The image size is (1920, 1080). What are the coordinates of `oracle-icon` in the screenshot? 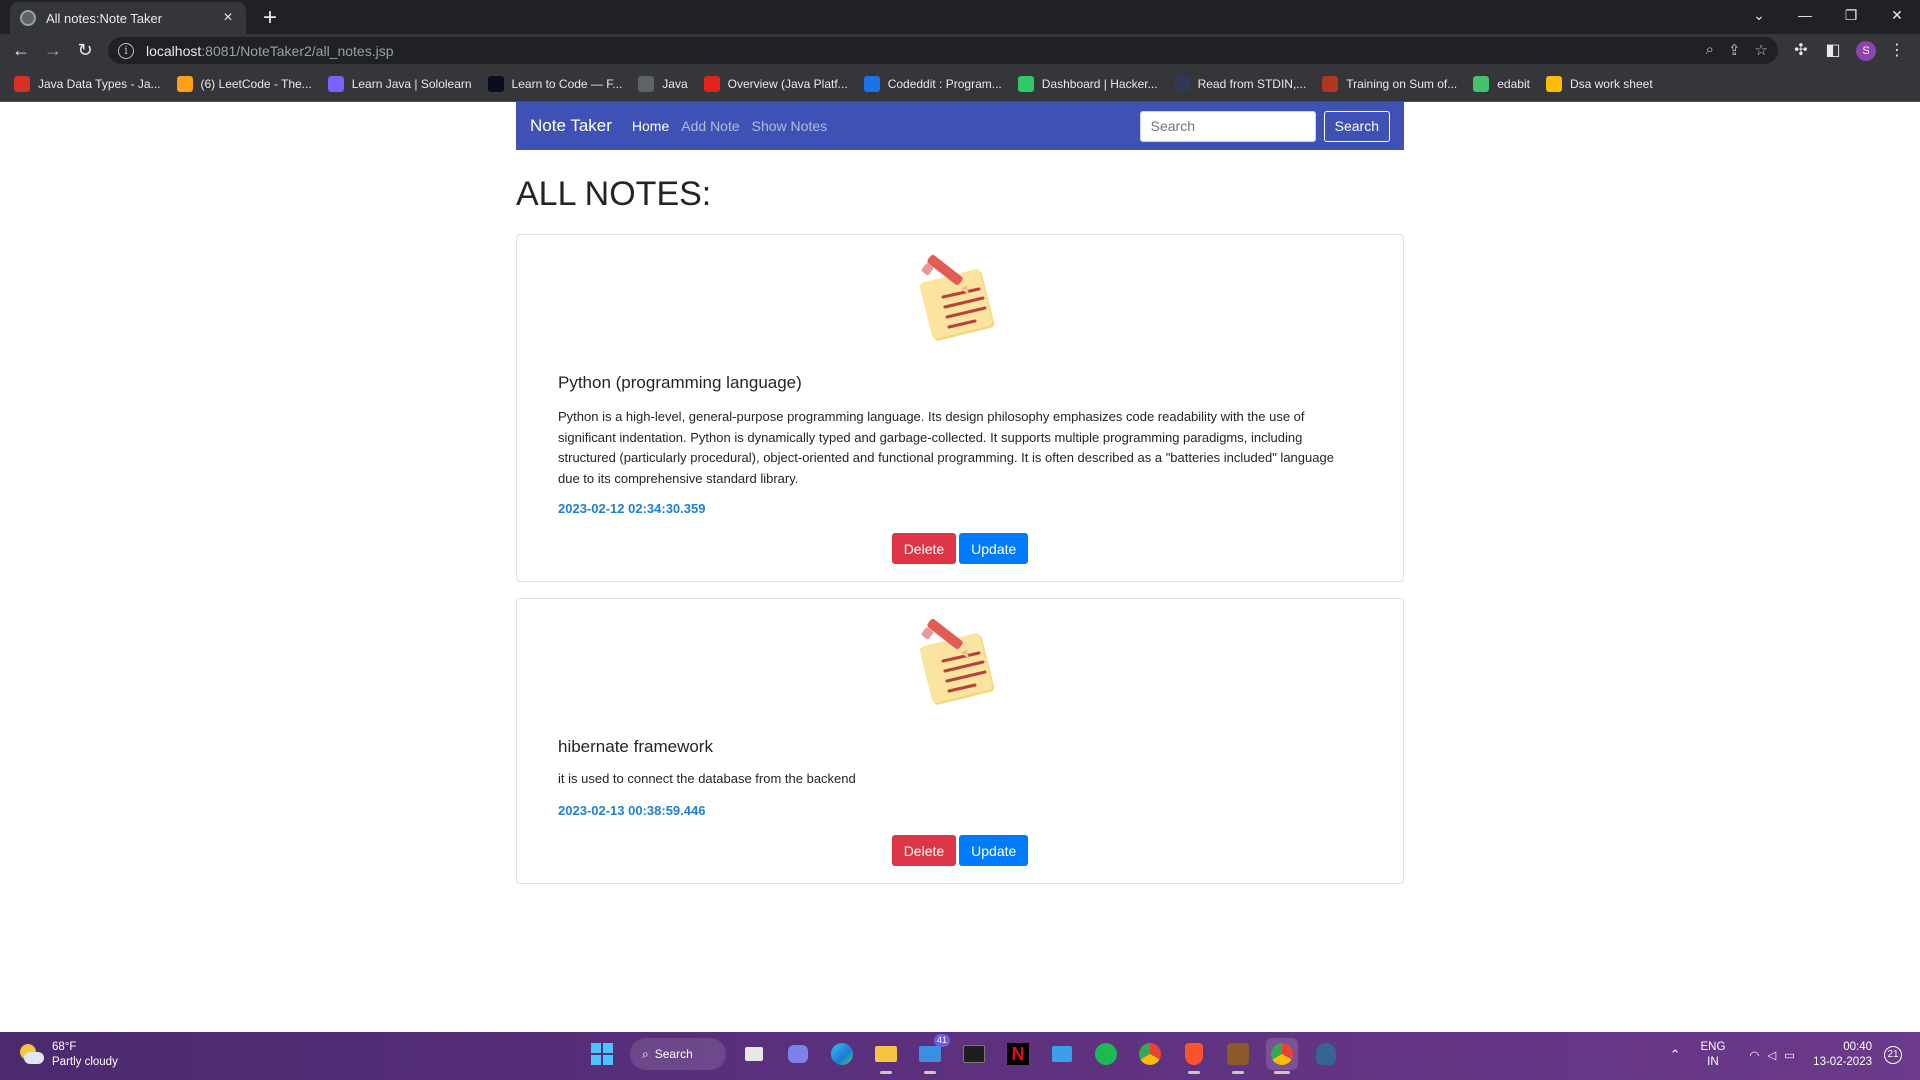 It's located at (711, 83).